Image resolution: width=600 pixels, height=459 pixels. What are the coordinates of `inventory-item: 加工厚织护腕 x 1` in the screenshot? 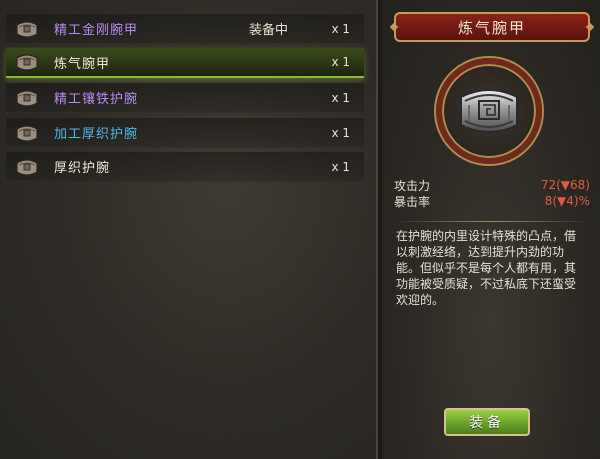 It's located at (185, 133).